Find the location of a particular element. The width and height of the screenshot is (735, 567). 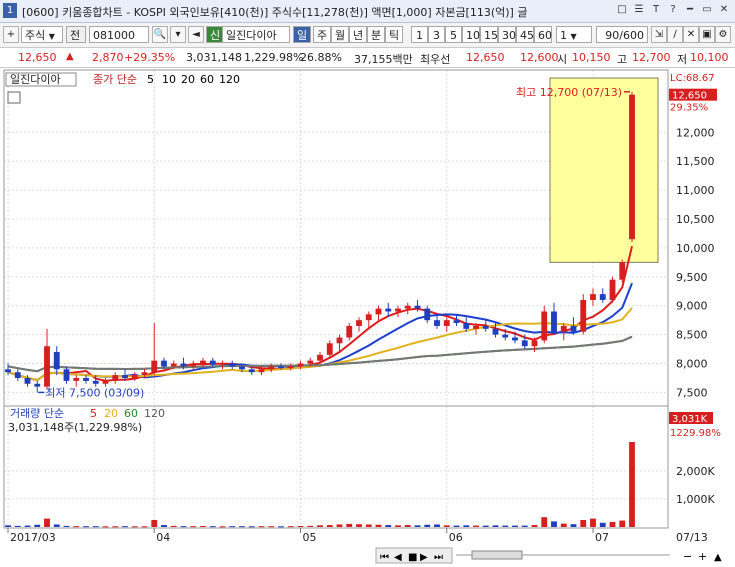

market-select: 주식 ▼ is located at coordinates (42, 34).